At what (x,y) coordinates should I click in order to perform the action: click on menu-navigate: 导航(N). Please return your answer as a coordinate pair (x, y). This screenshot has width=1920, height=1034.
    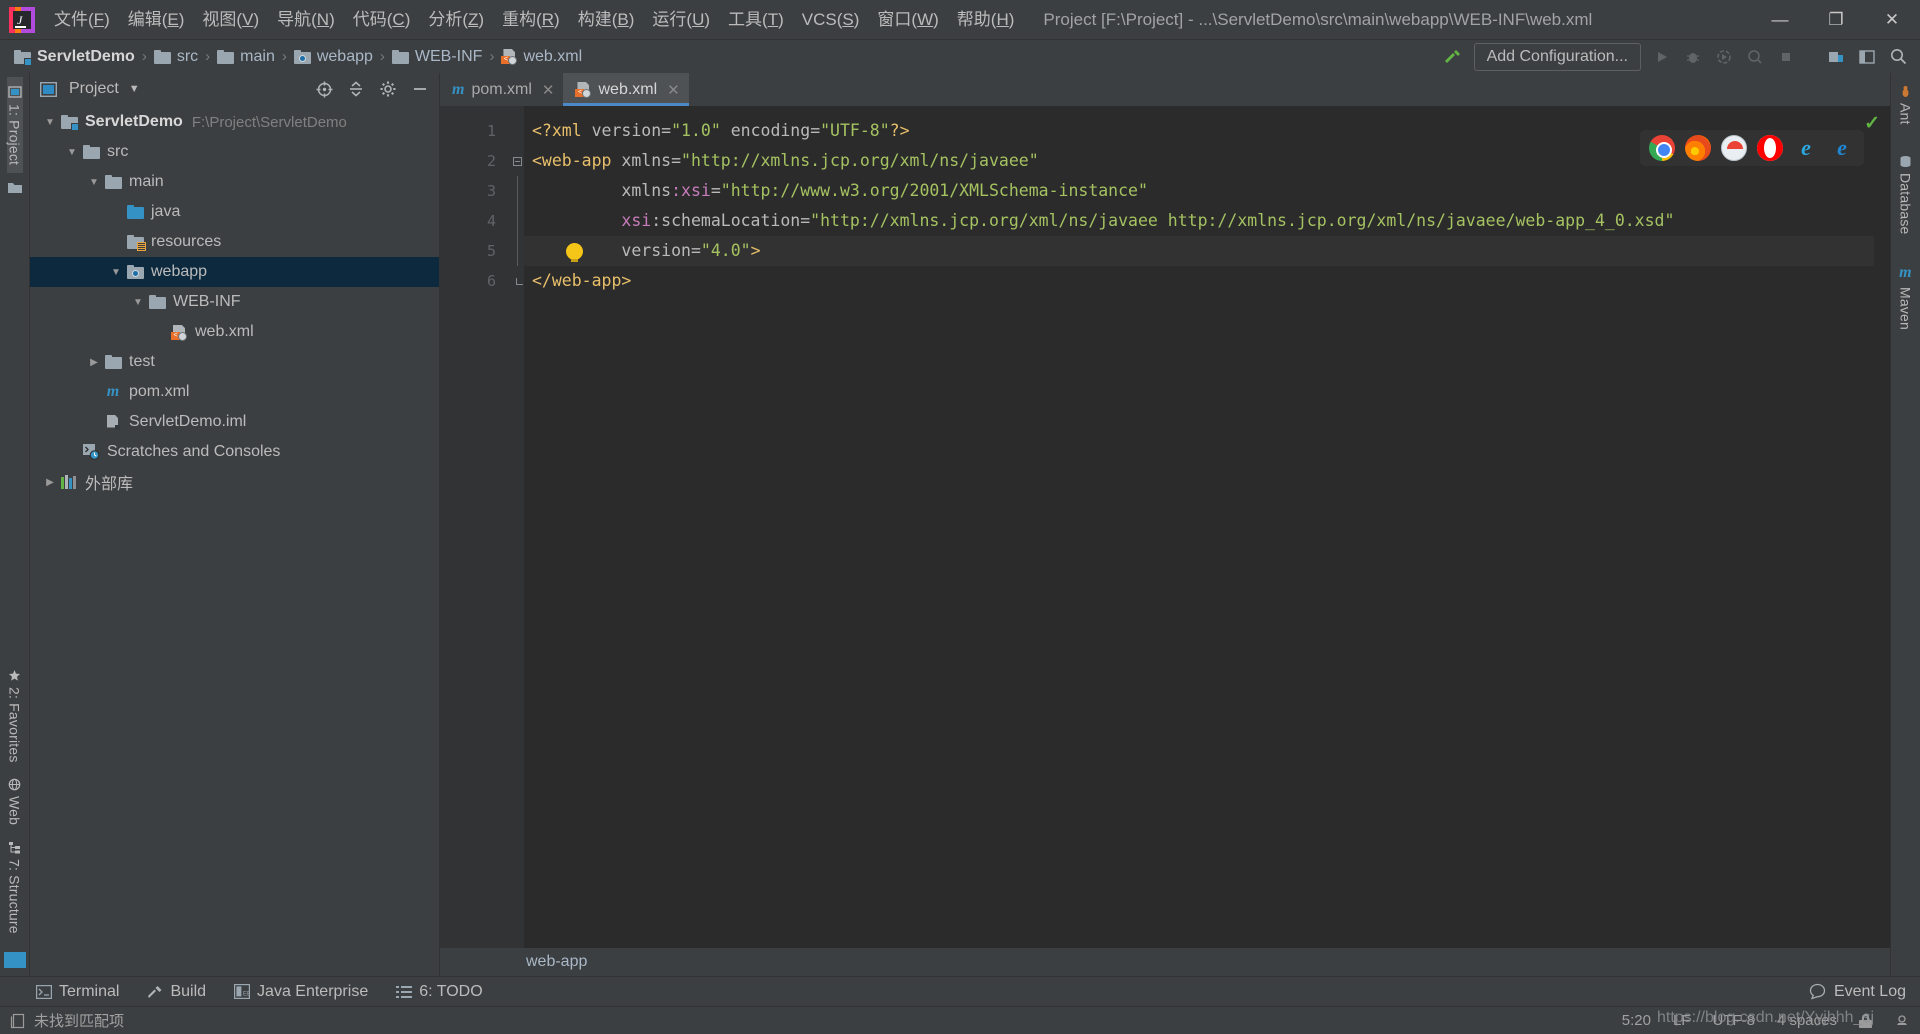
    Looking at the image, I should click on (306, 20).